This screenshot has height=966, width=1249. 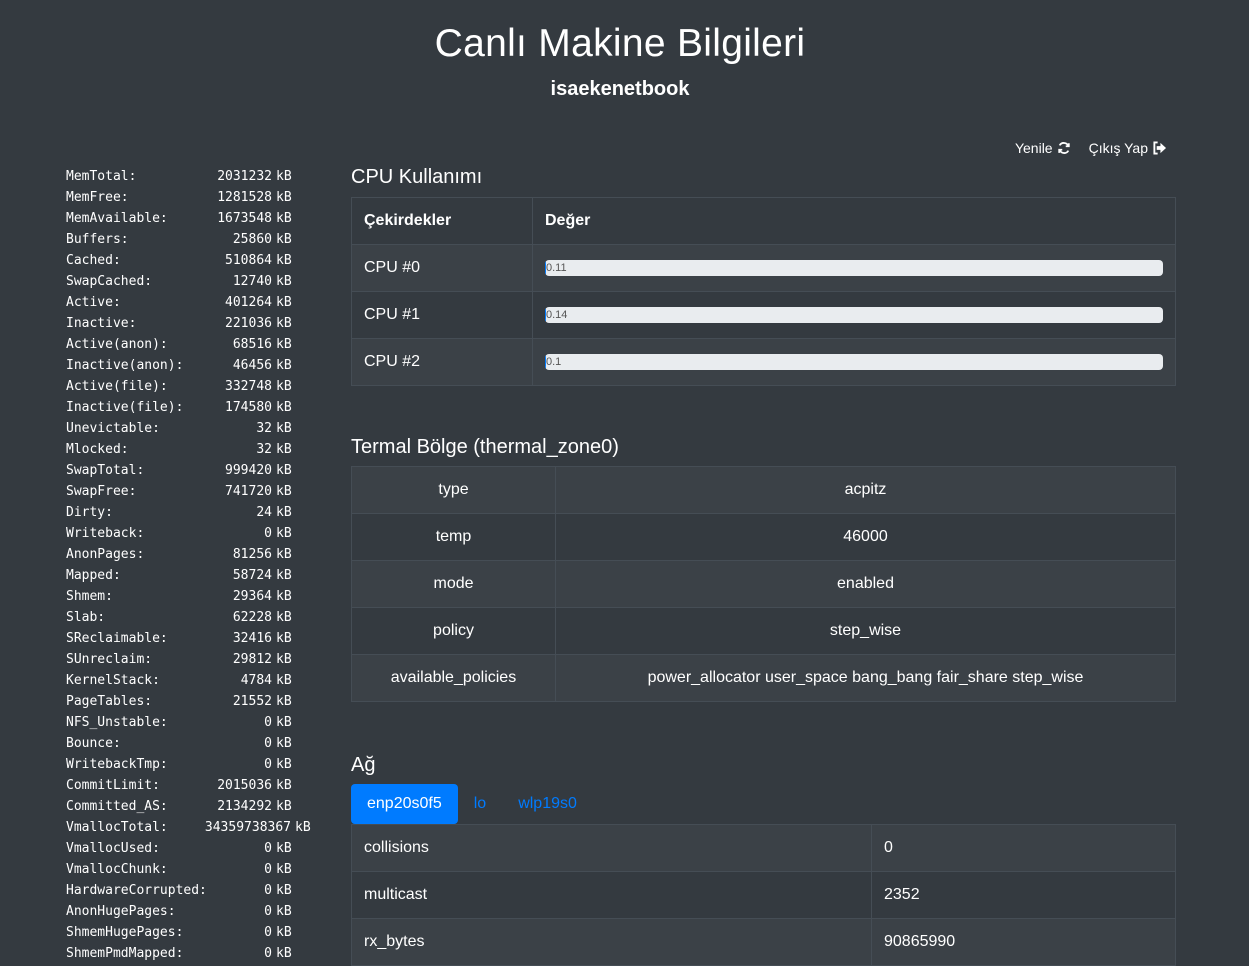 I want to click on meminfo-key: VmallocUsed:, so click(x=113, y=848).